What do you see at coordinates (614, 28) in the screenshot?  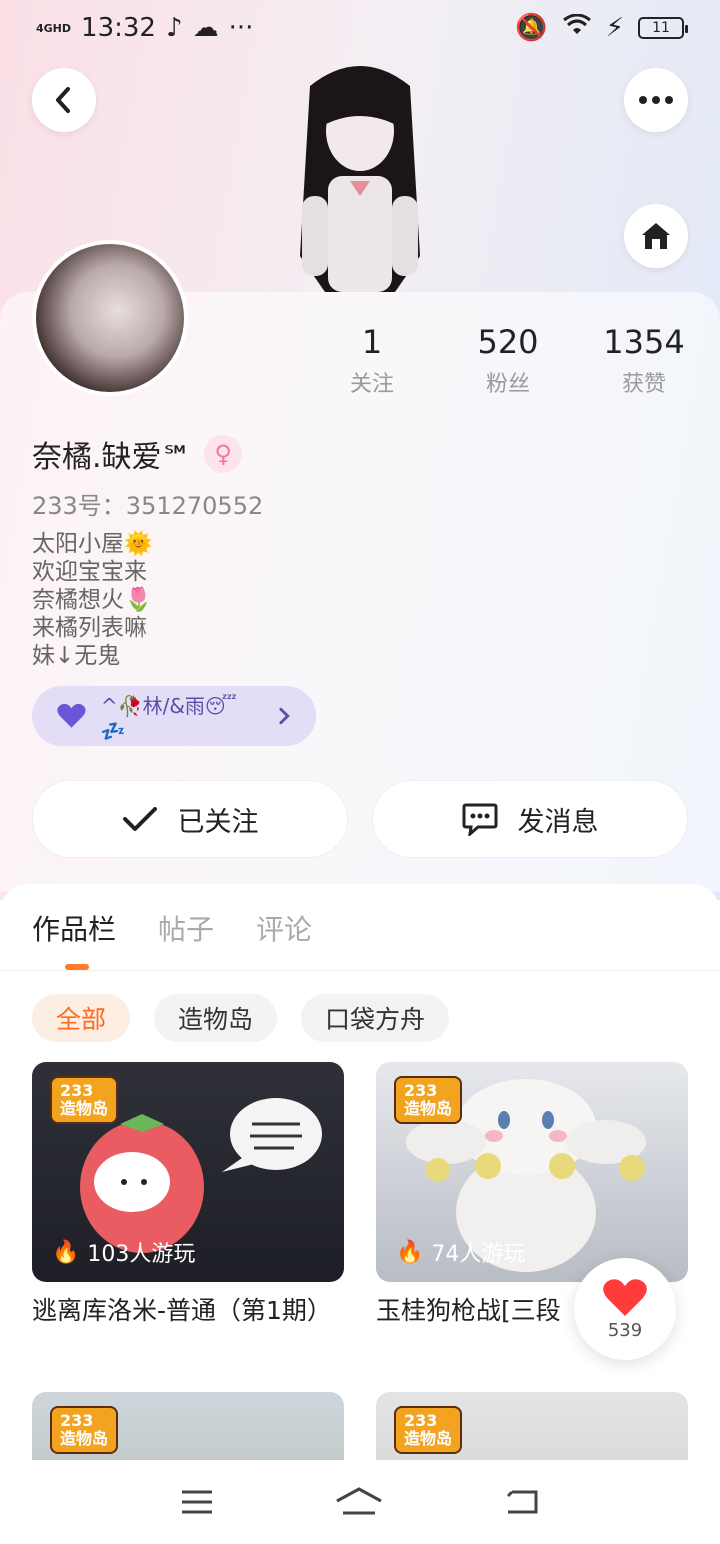 I see `charging-icon: ⚡` at bounding box center [614, 28].